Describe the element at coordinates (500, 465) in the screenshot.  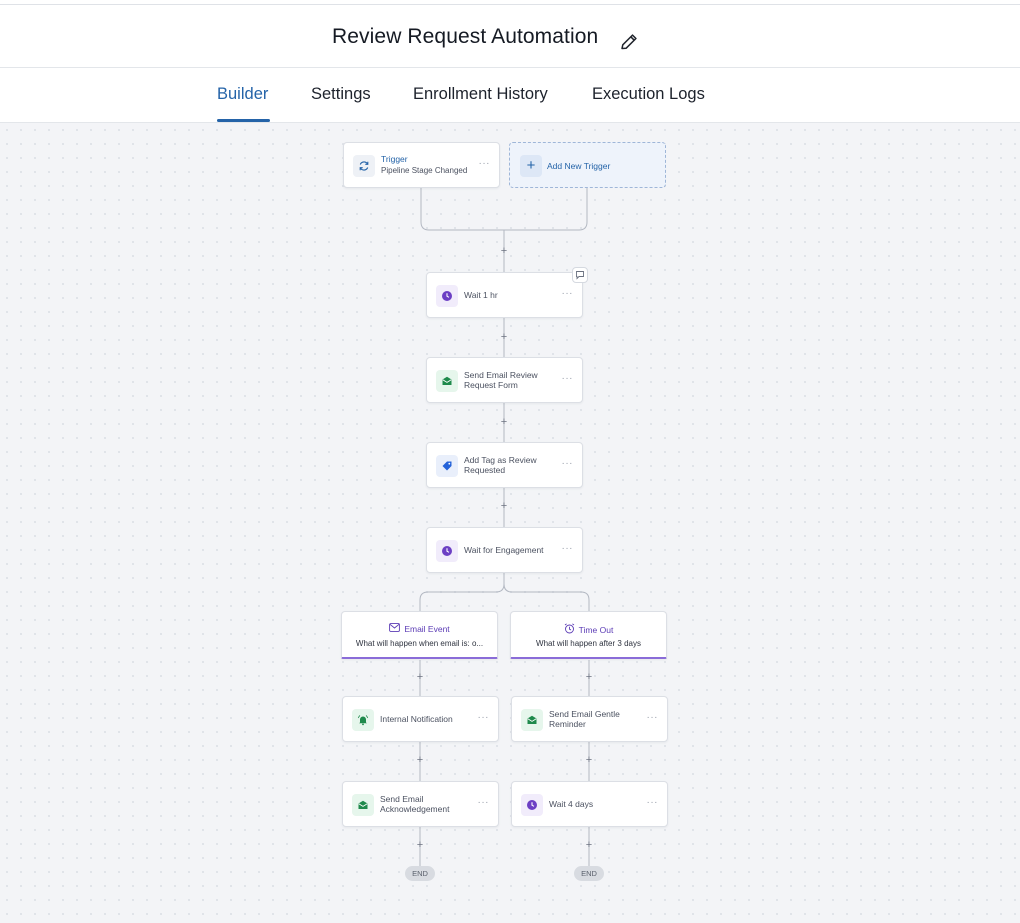
I see `step-label: Add Tag as Review Requested` at that location.